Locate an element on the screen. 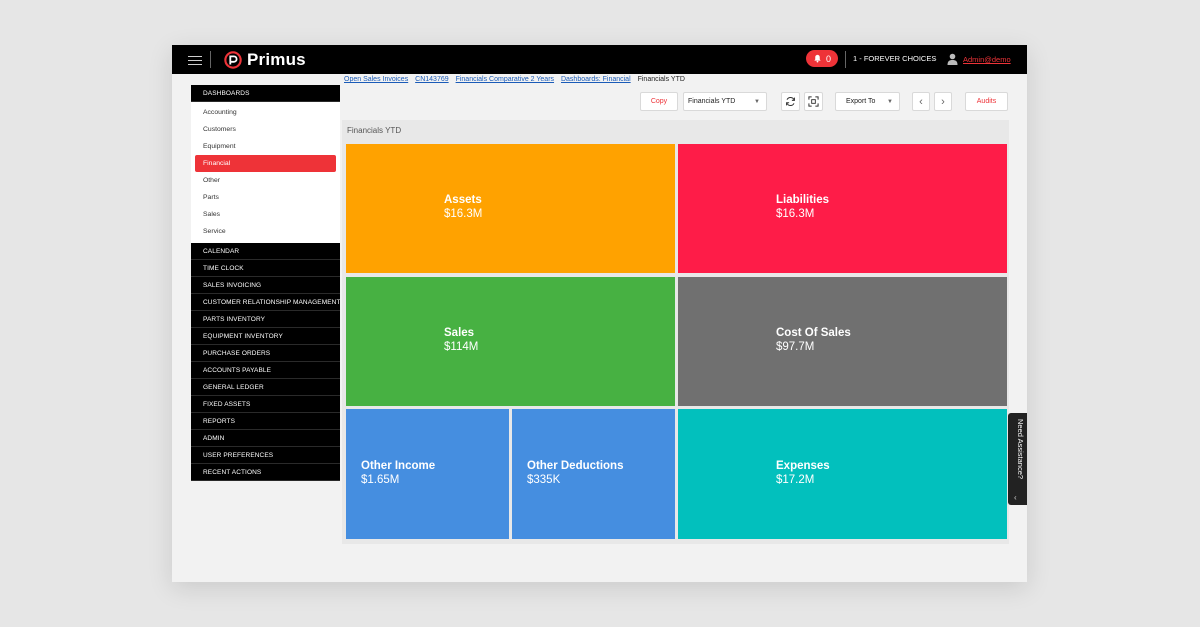 This screenshot has height=627, width=1200. tile-value: $114M is located at coordinates (461, 347).